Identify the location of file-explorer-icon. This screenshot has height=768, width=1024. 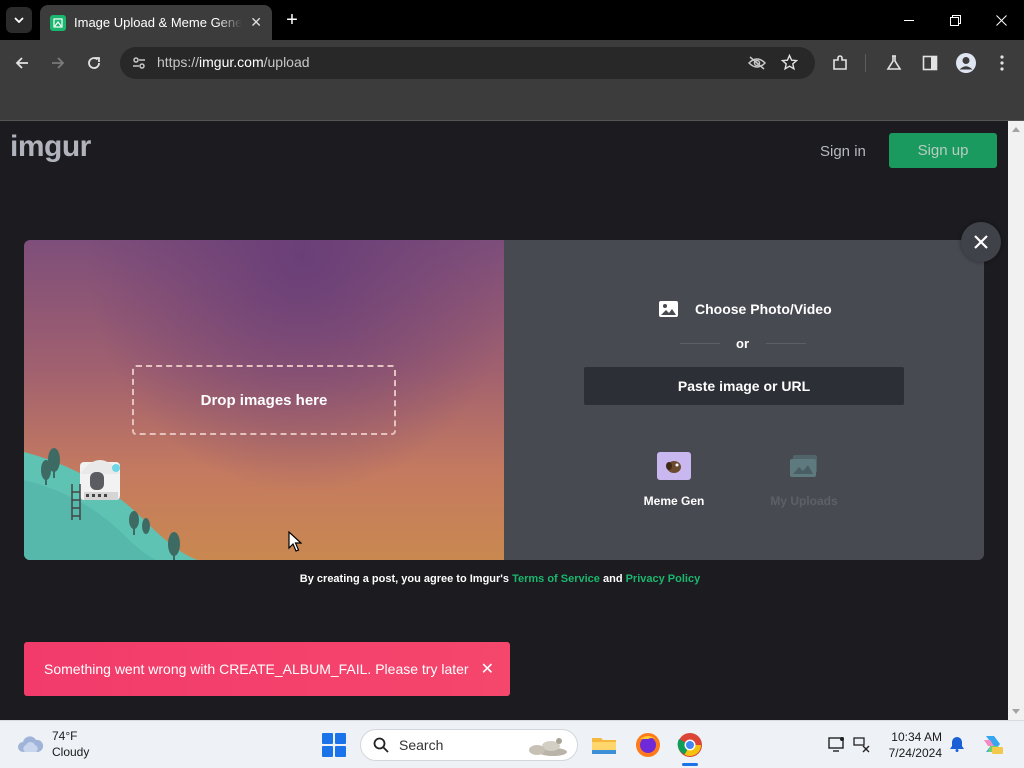
(604, 745).